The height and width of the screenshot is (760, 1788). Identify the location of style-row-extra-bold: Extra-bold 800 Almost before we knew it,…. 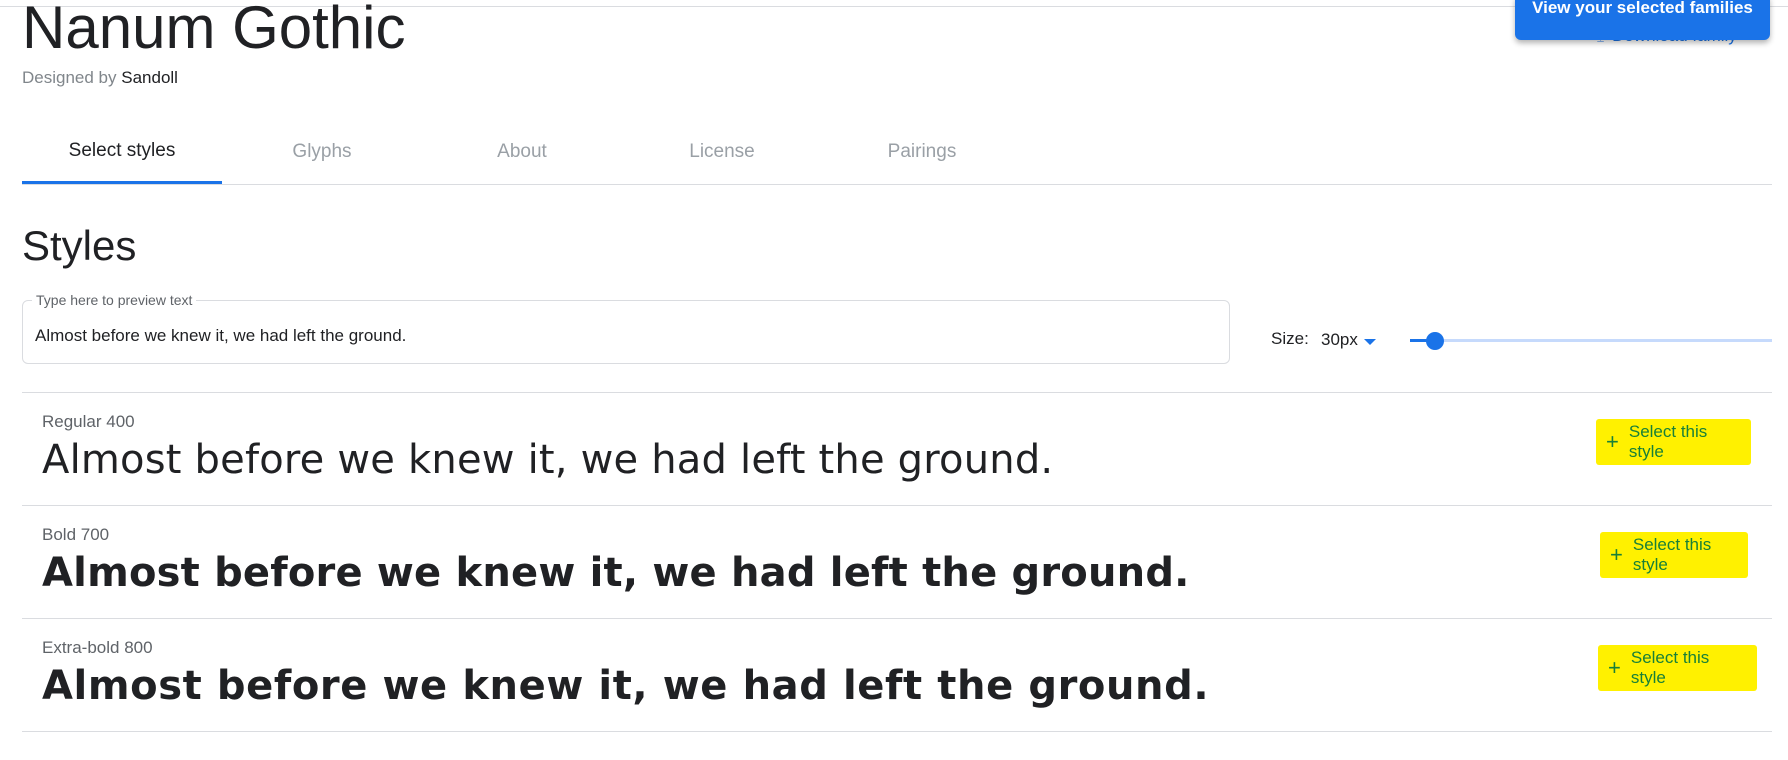
(897, 675).